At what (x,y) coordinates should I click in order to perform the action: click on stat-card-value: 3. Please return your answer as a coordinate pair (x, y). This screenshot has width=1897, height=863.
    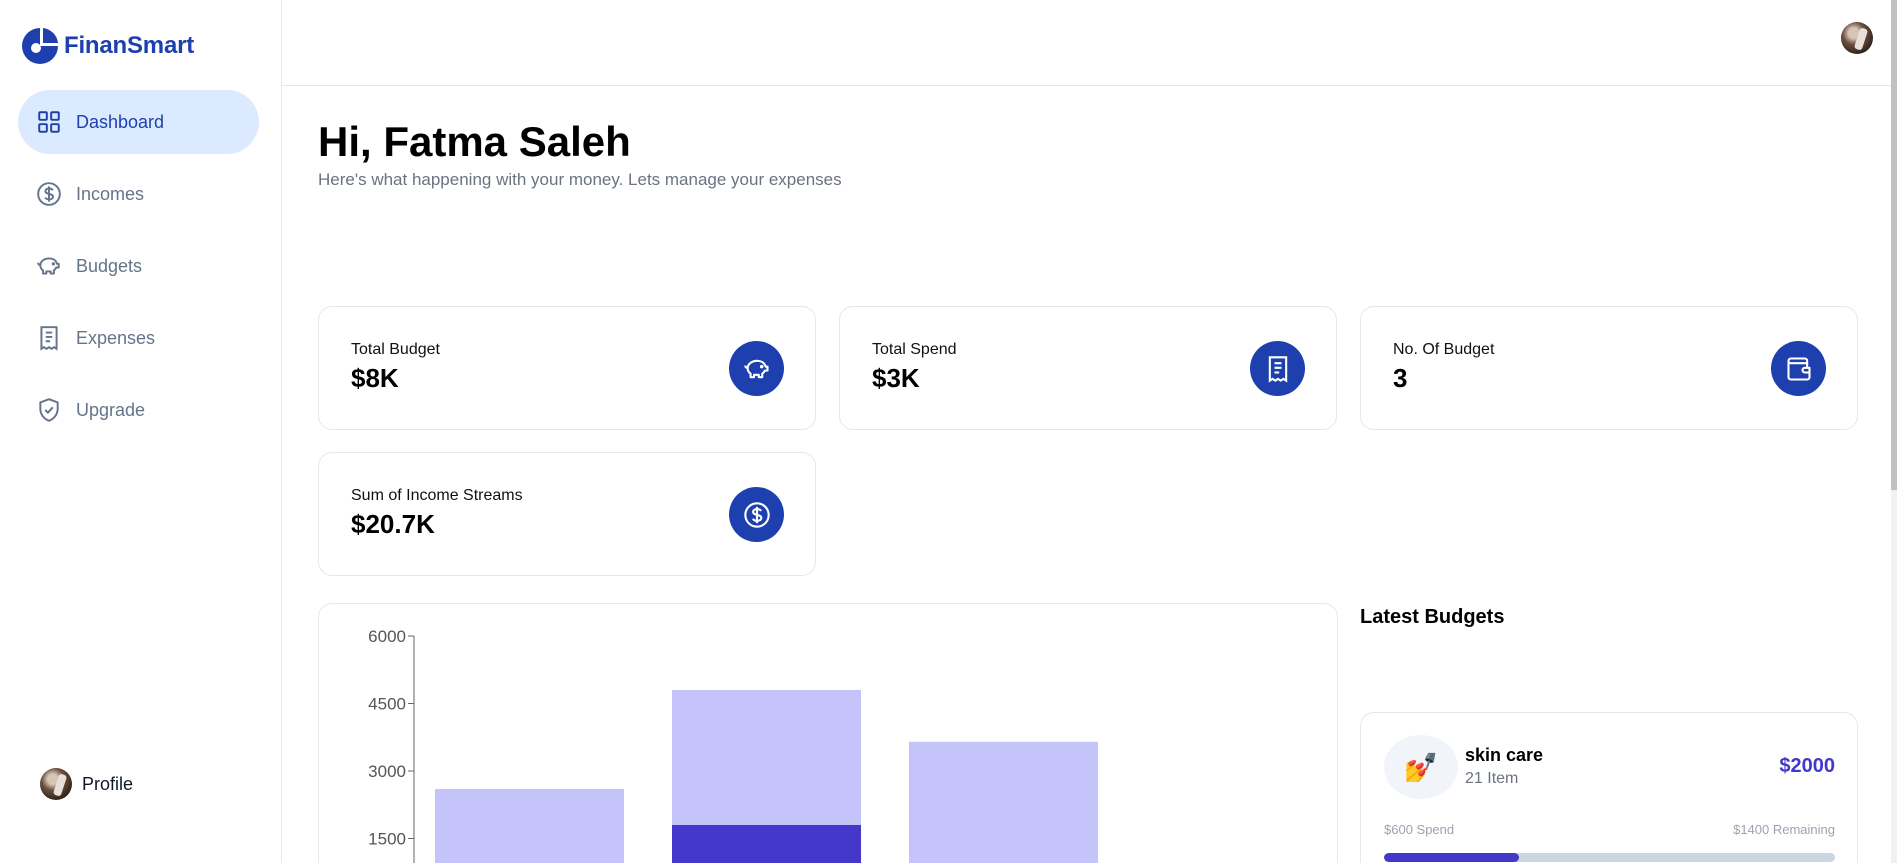
    Looking at the image, I should click on (1400, 378).